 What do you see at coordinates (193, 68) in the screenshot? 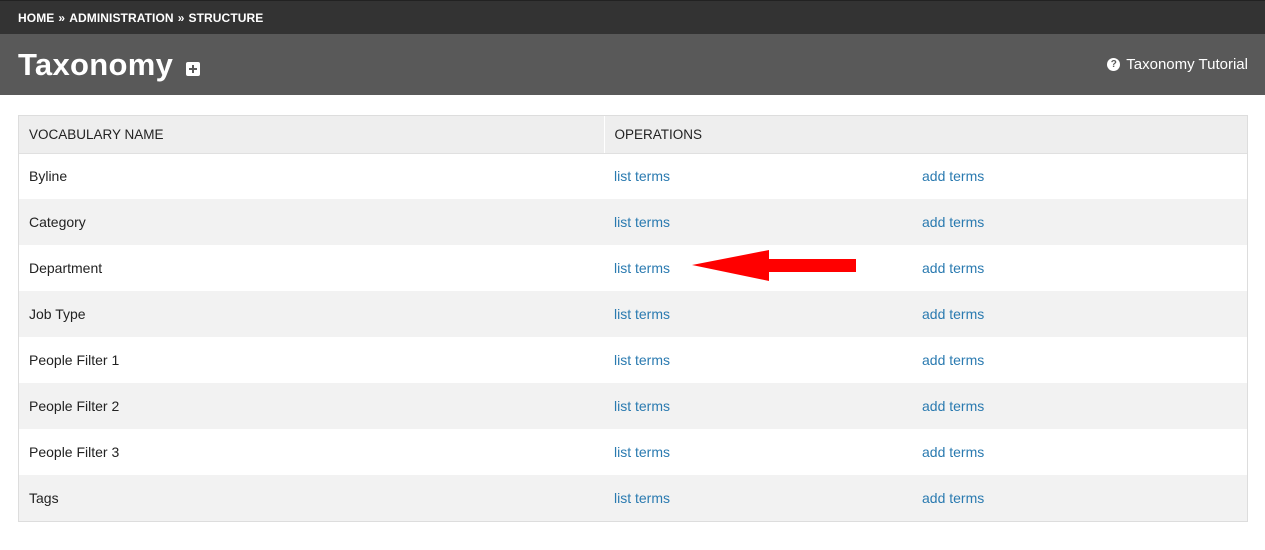
I see `plus-square-icon` at bounding box center [193, 68].